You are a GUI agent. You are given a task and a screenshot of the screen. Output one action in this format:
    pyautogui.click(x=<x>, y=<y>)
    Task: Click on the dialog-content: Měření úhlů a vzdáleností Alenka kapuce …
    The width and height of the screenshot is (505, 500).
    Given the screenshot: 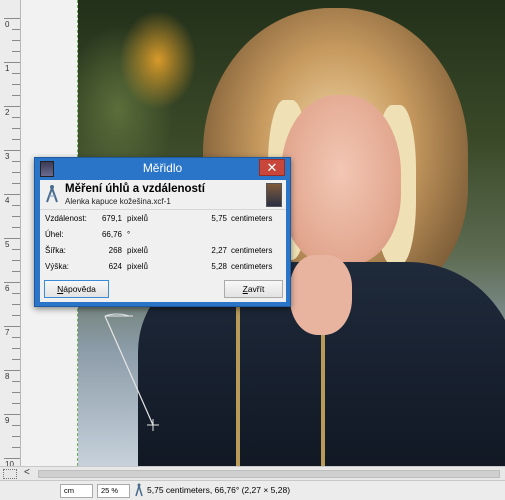 What is the action you would take?
    pyautogui.click(x=163, y=241)
    